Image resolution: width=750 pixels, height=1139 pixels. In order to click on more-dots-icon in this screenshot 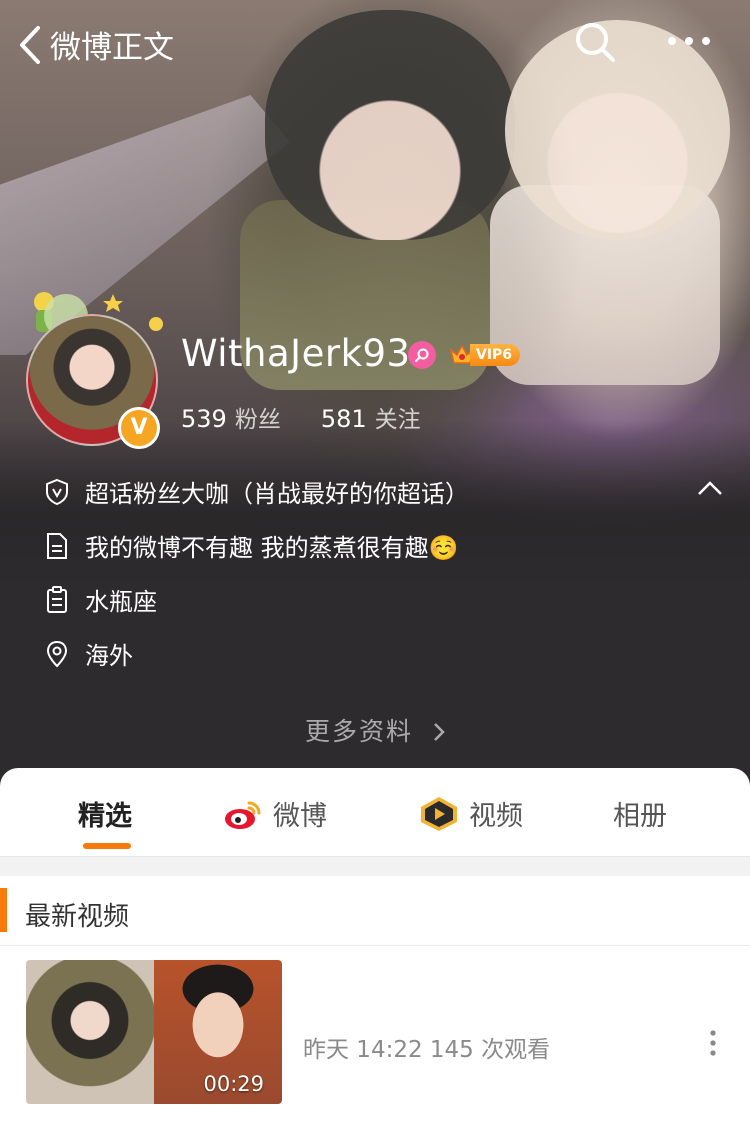, I will do `click(689, 41)`.